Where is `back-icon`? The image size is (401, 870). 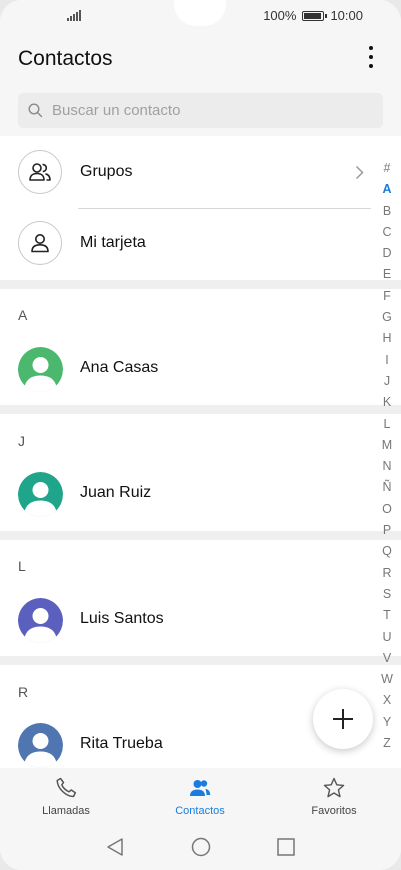 back-icon is located at coordinates (115, 847).